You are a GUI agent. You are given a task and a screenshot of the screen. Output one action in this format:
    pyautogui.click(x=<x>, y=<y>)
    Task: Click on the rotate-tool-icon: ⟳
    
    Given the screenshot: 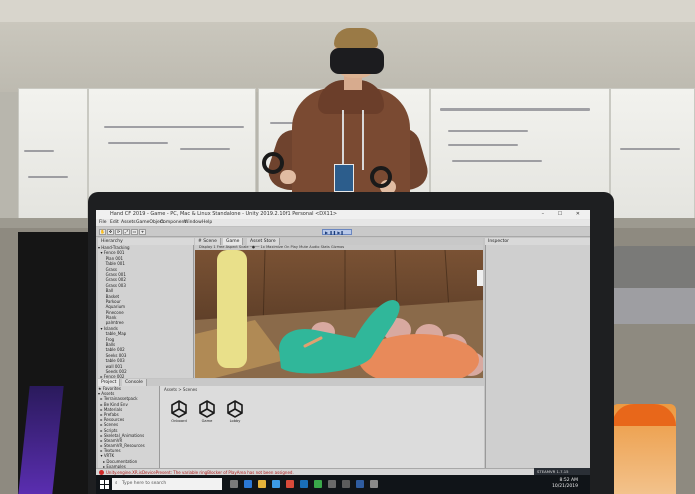 What is the action you would take?
    pyautogui.click(x=118, y=232)
    